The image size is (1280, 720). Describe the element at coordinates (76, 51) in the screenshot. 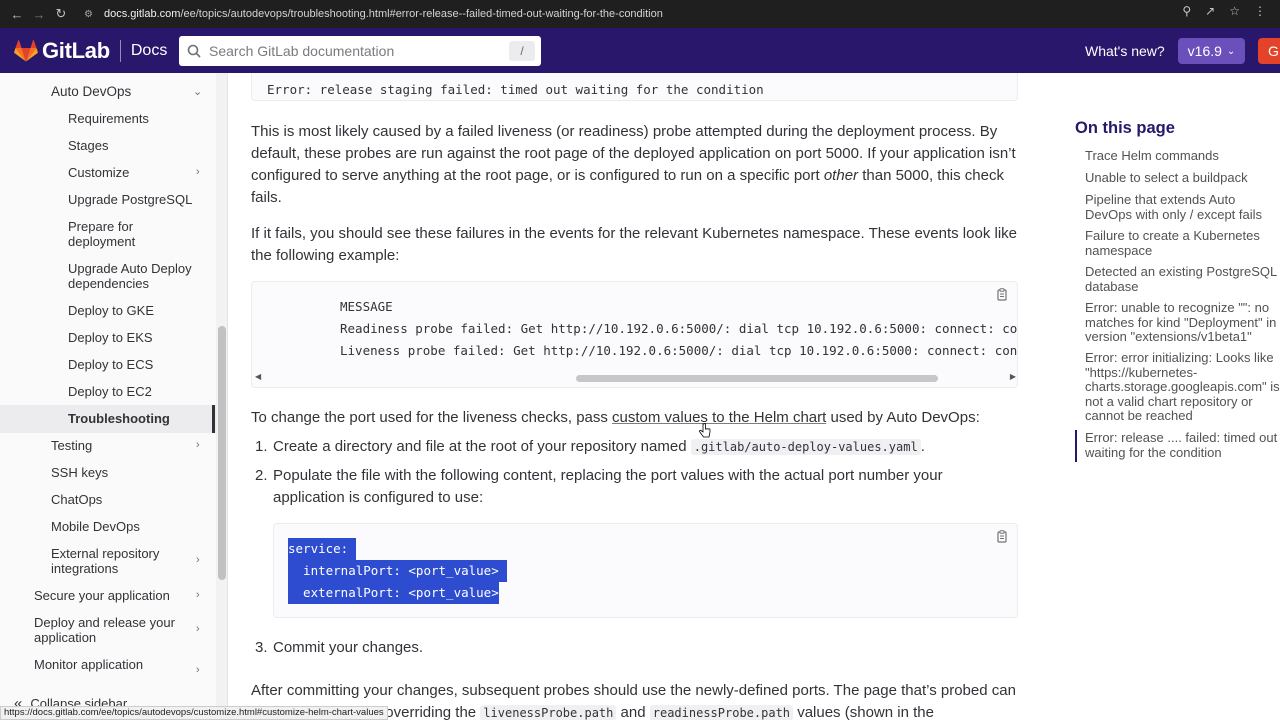

I see `brand-name: GitLab` at that location.